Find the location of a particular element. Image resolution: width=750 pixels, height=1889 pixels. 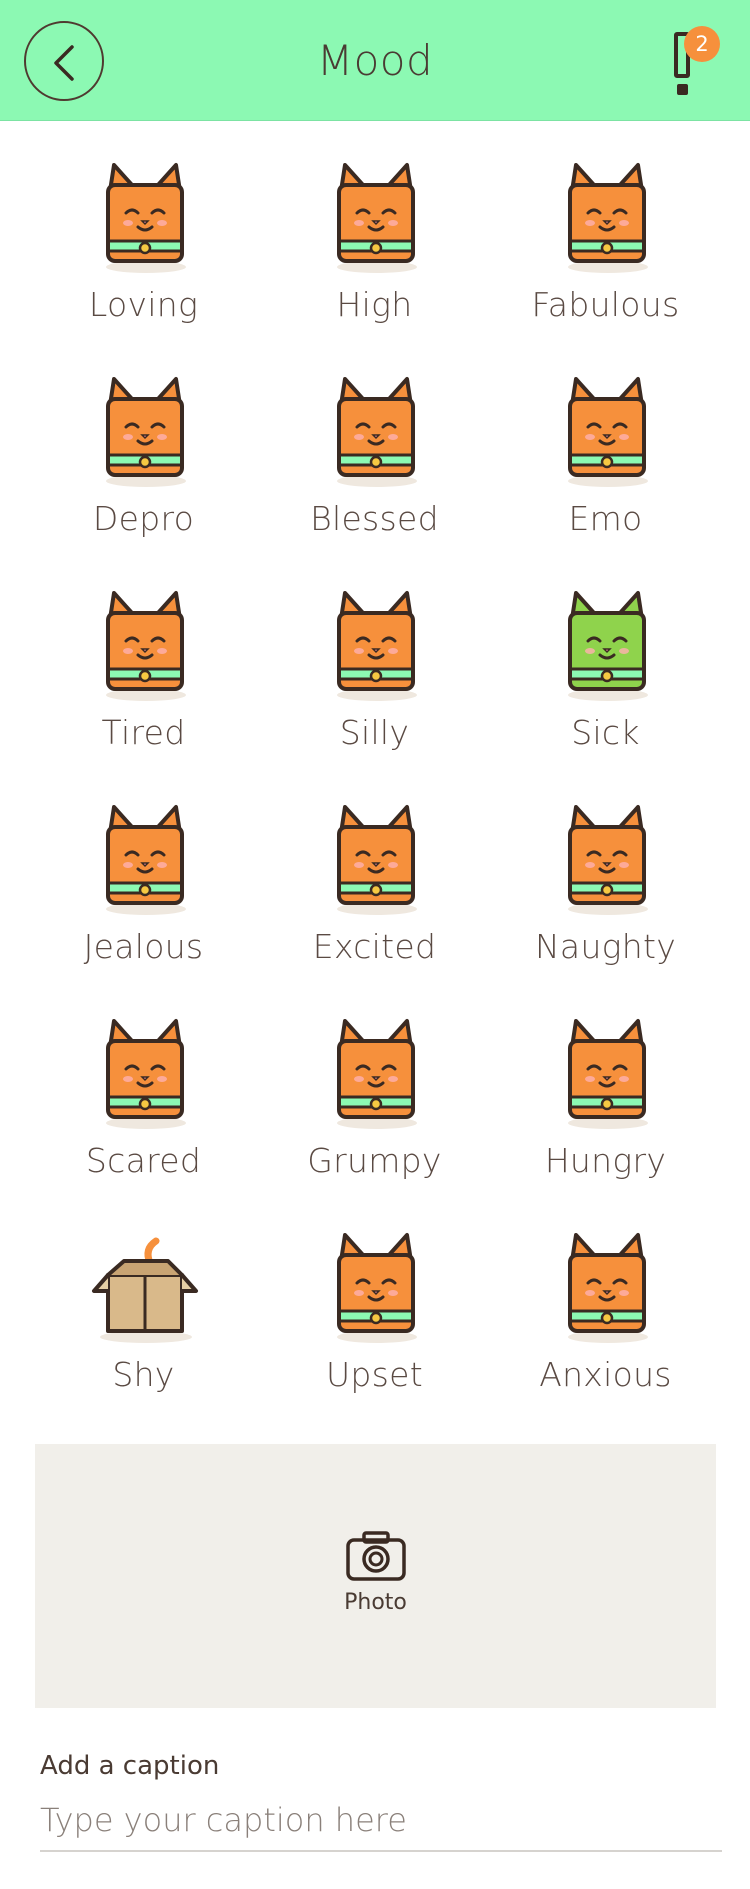

mood-label: Blessed is located at coordinates (374, 518).